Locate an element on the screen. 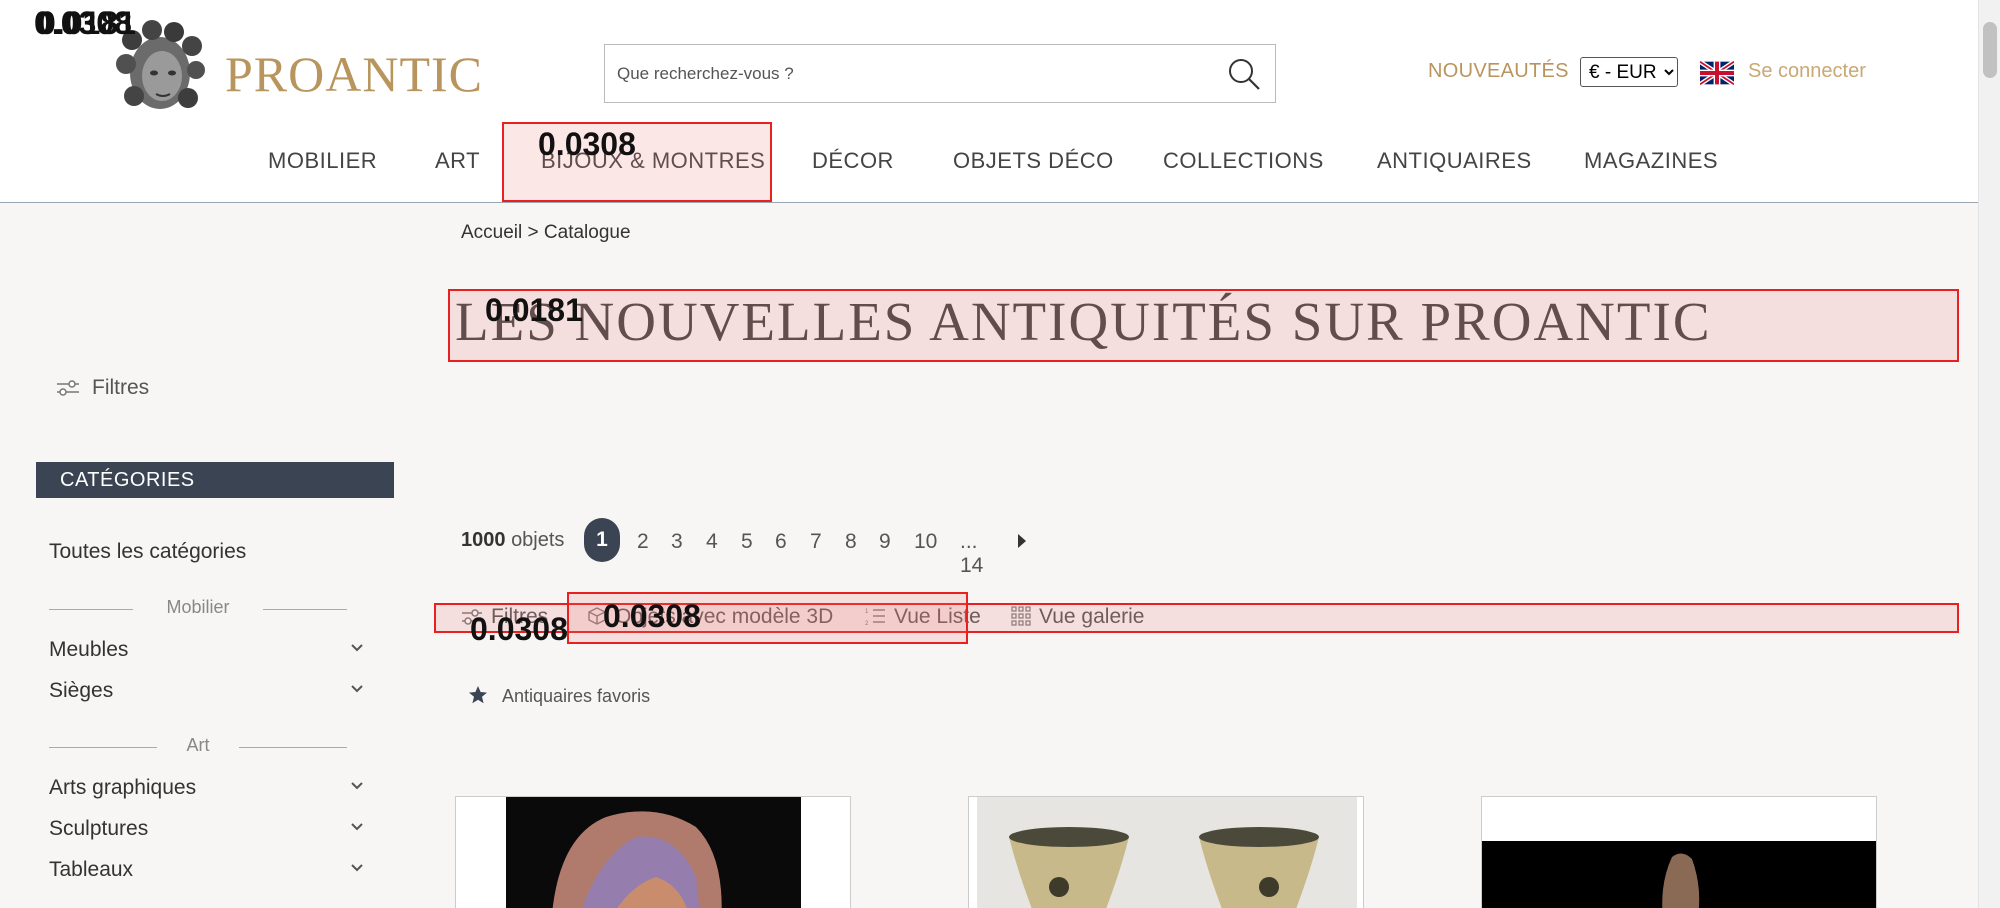 The height and width of the screenshot is (908, 2000). search-input is located at coordinates (900, 73).